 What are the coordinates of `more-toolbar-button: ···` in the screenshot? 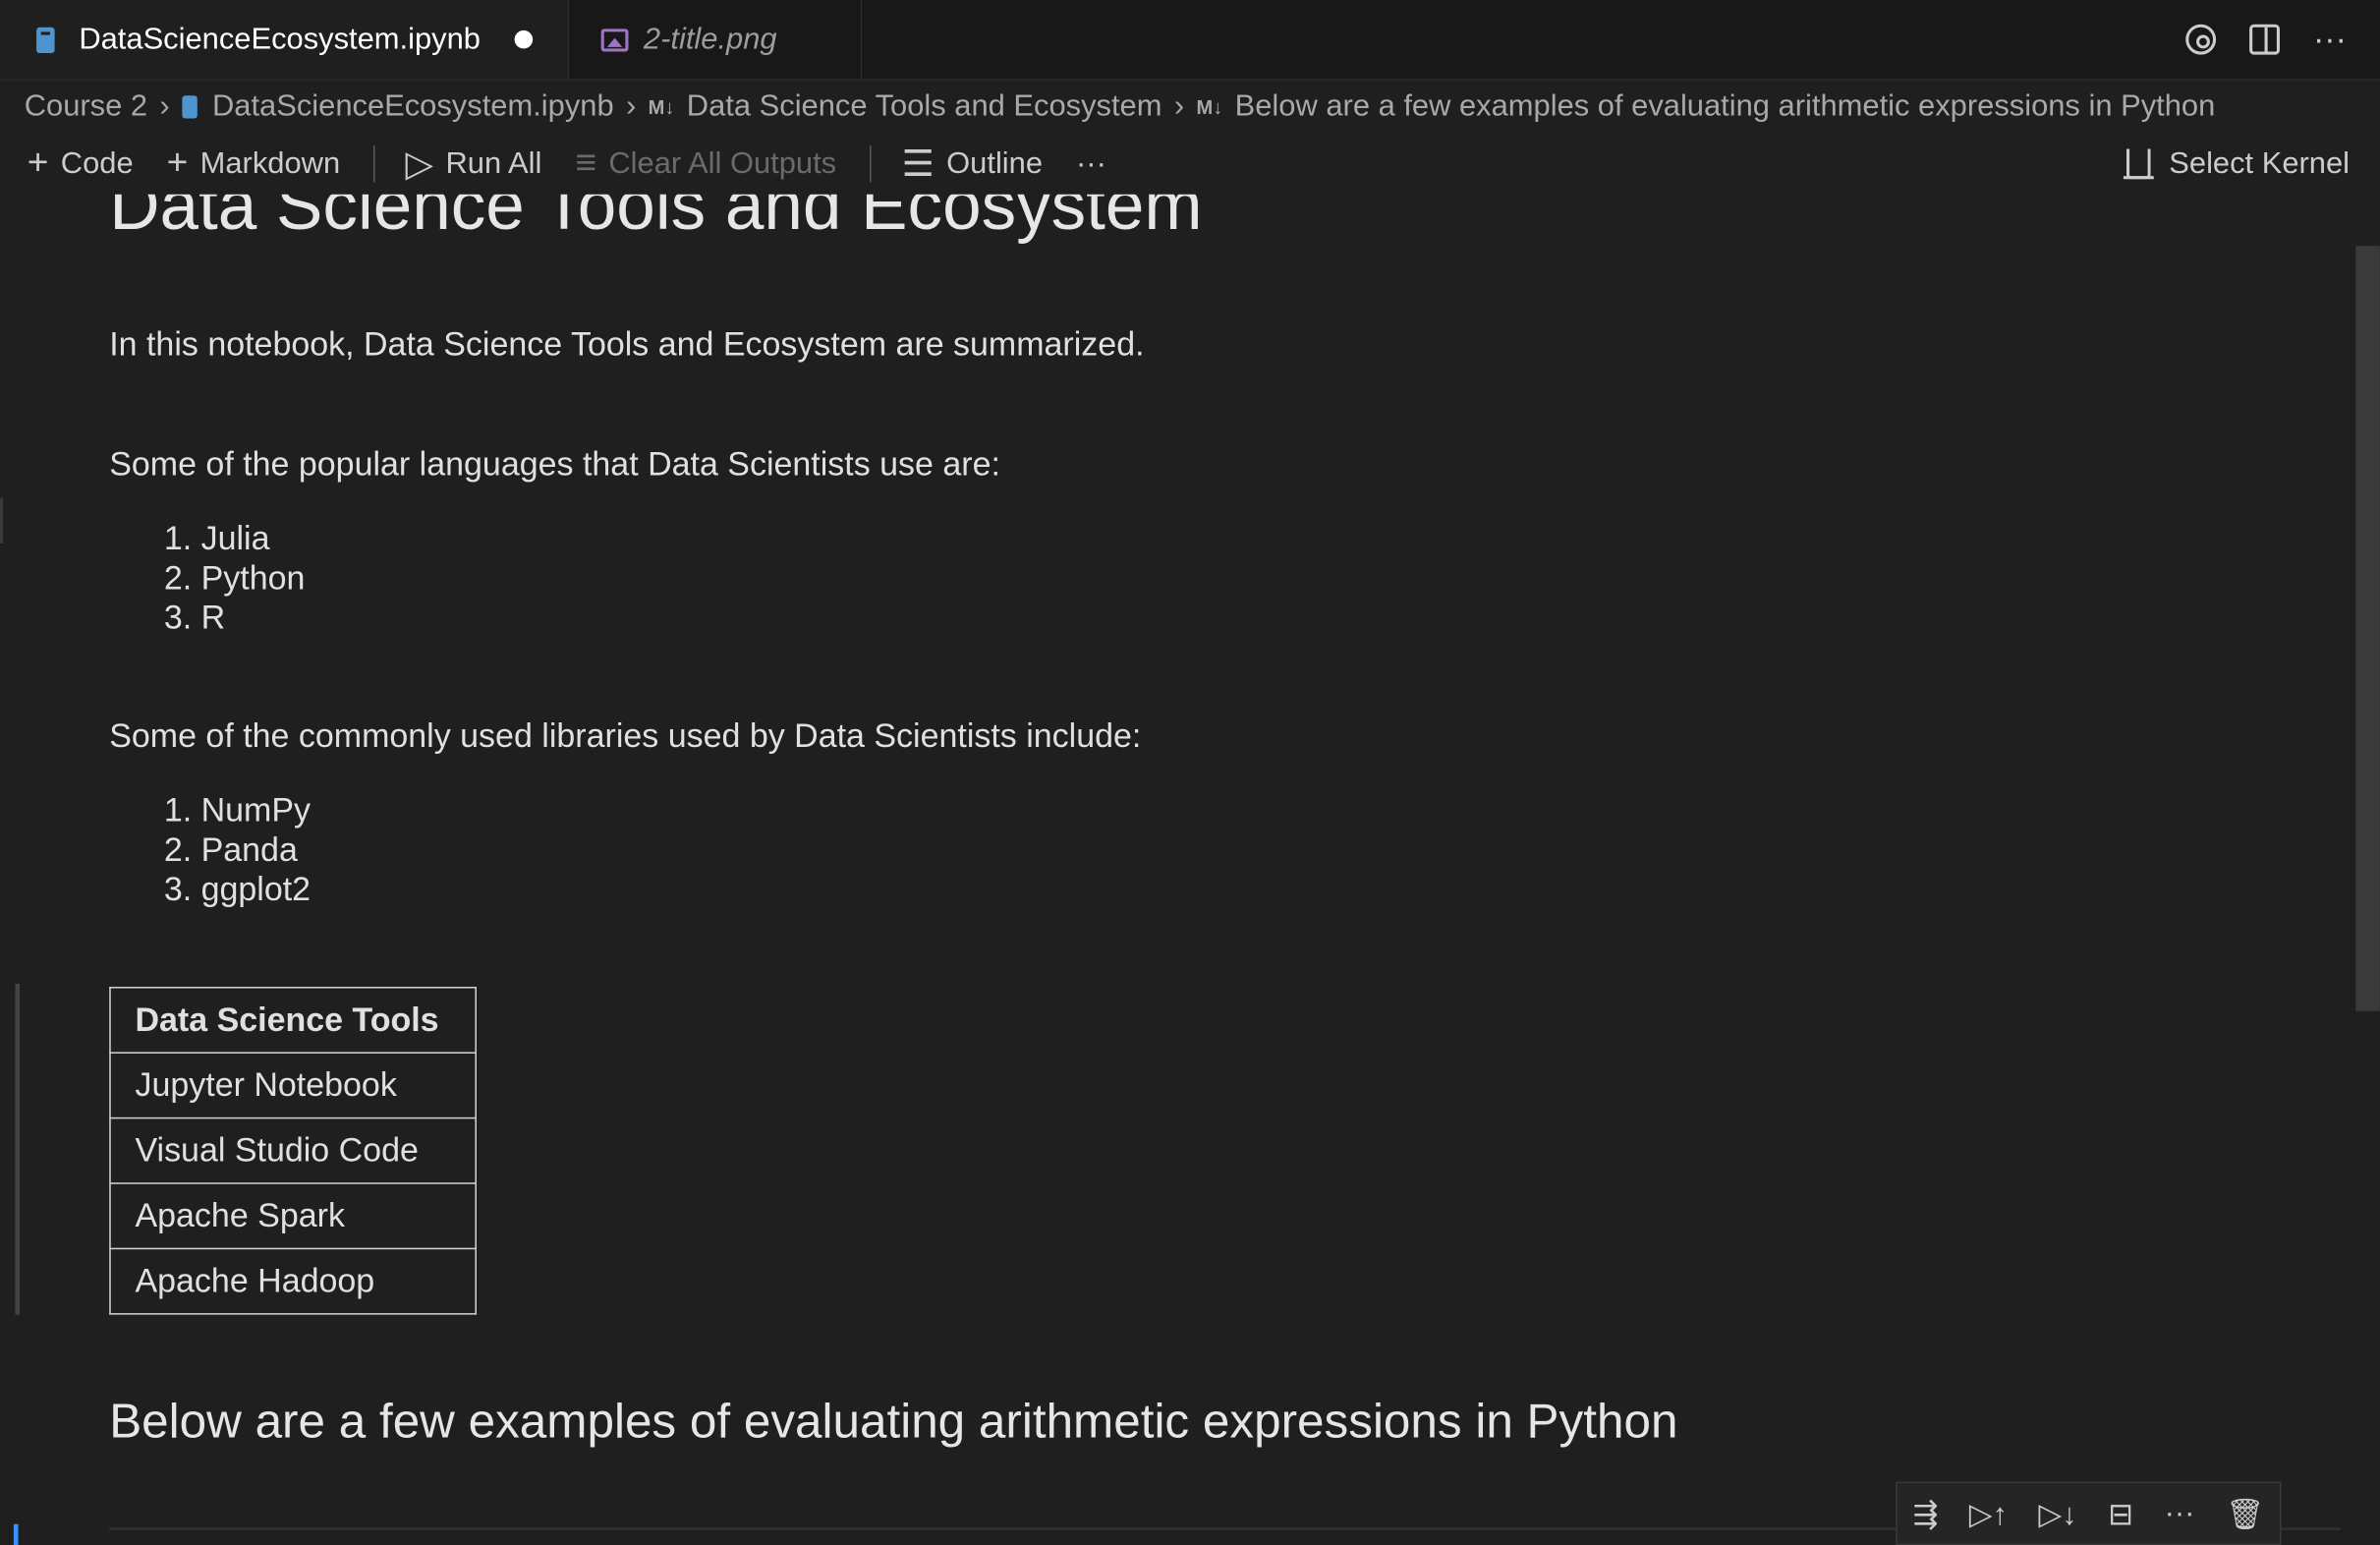 It's located at (1091, 164).